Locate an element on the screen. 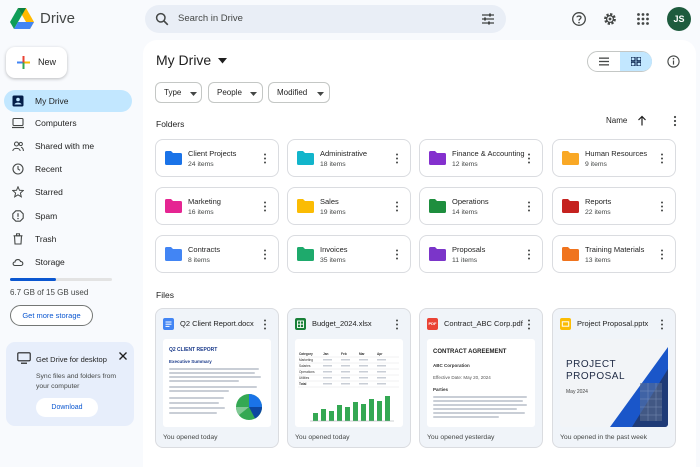 This screenshot has height=467, width=700. folder-card: Invoices 35 items is located at coordinates (349, 254).